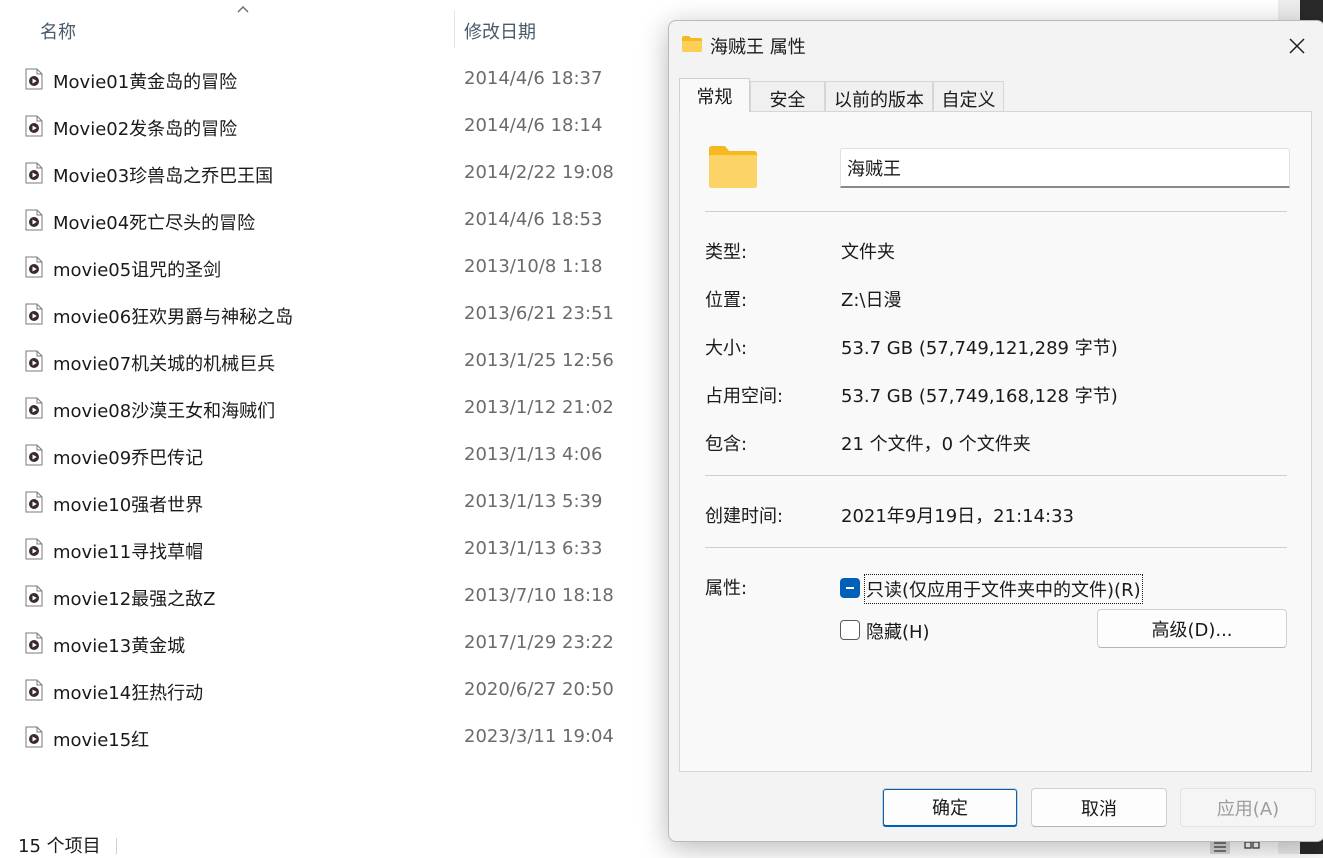 The height and width of the screenshot is (858, 1323). I want to click on file-row: Movie03珍兽岛之乔巴王国 2014/2/22 19:08, so click(330, 173).